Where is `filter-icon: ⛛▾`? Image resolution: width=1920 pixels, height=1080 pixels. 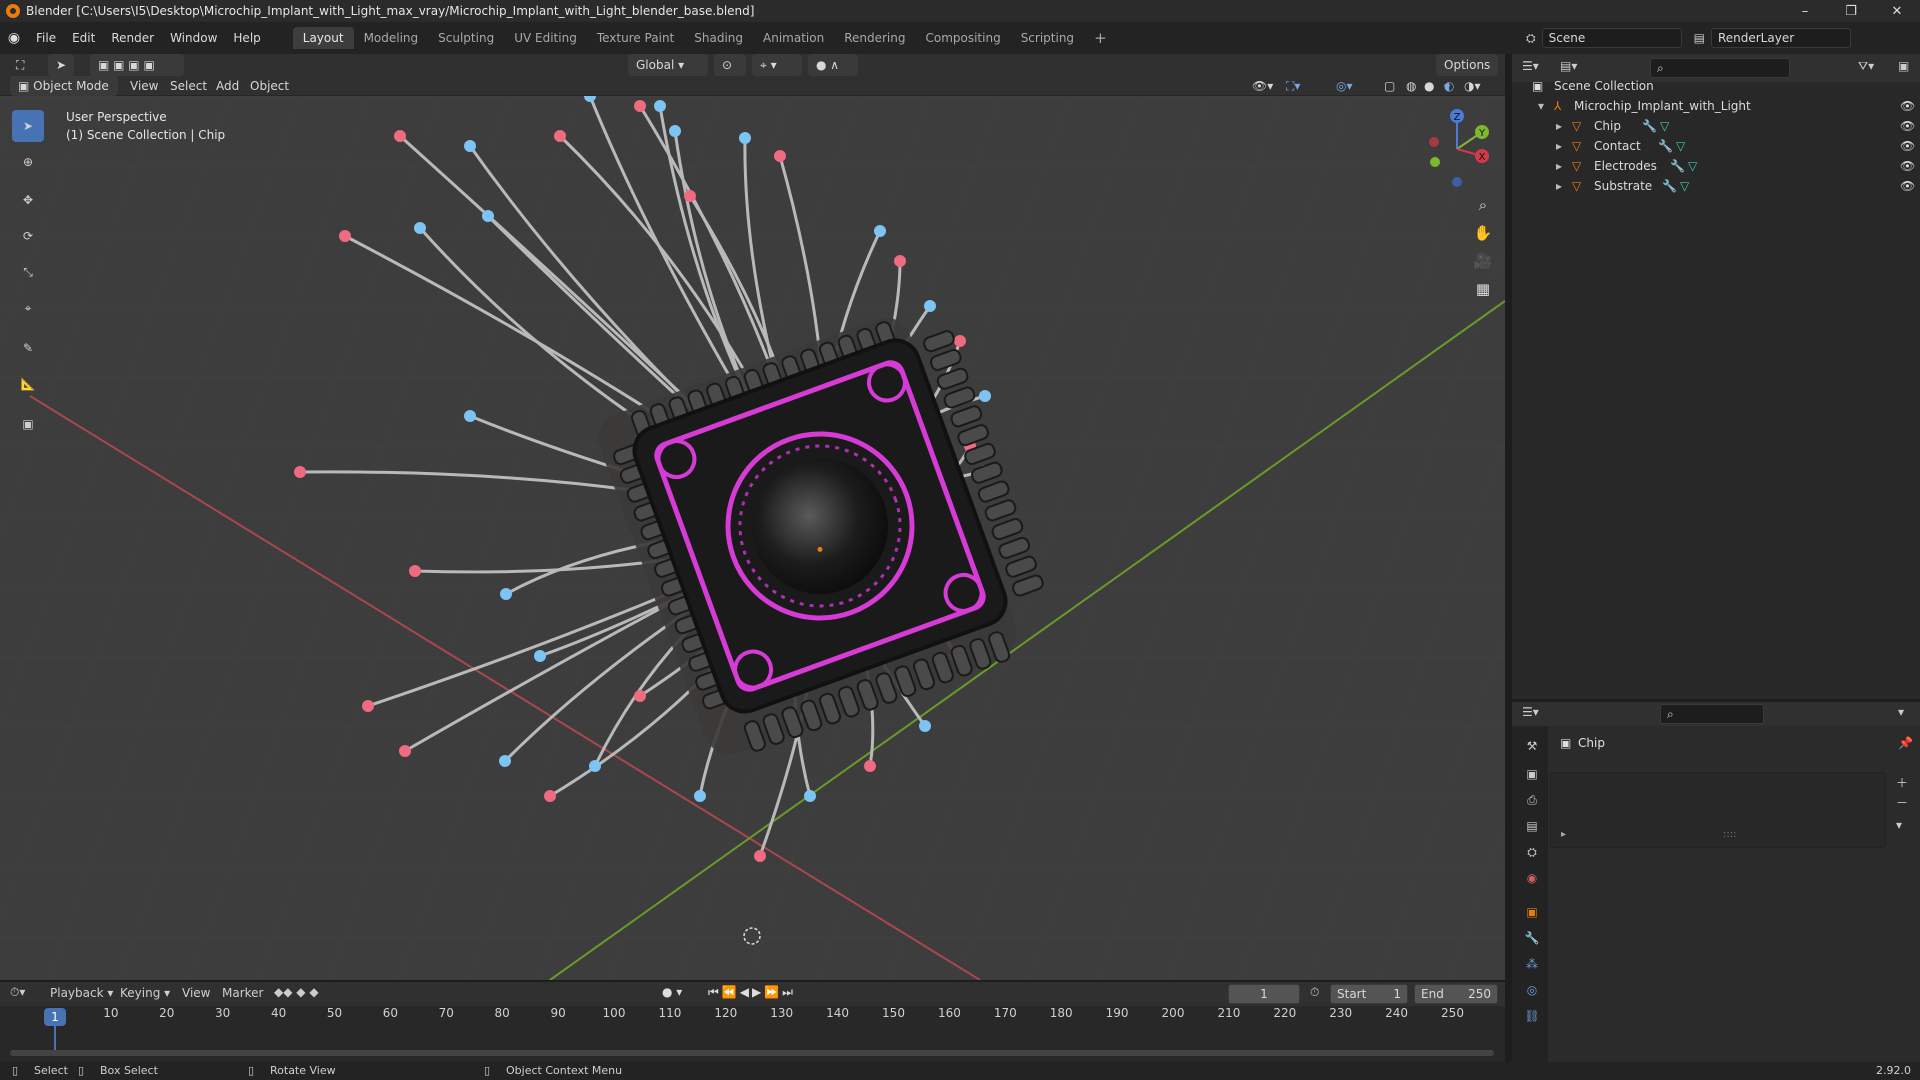
filter-icon: ⛛▾ is located at coordinates (1866, 66).